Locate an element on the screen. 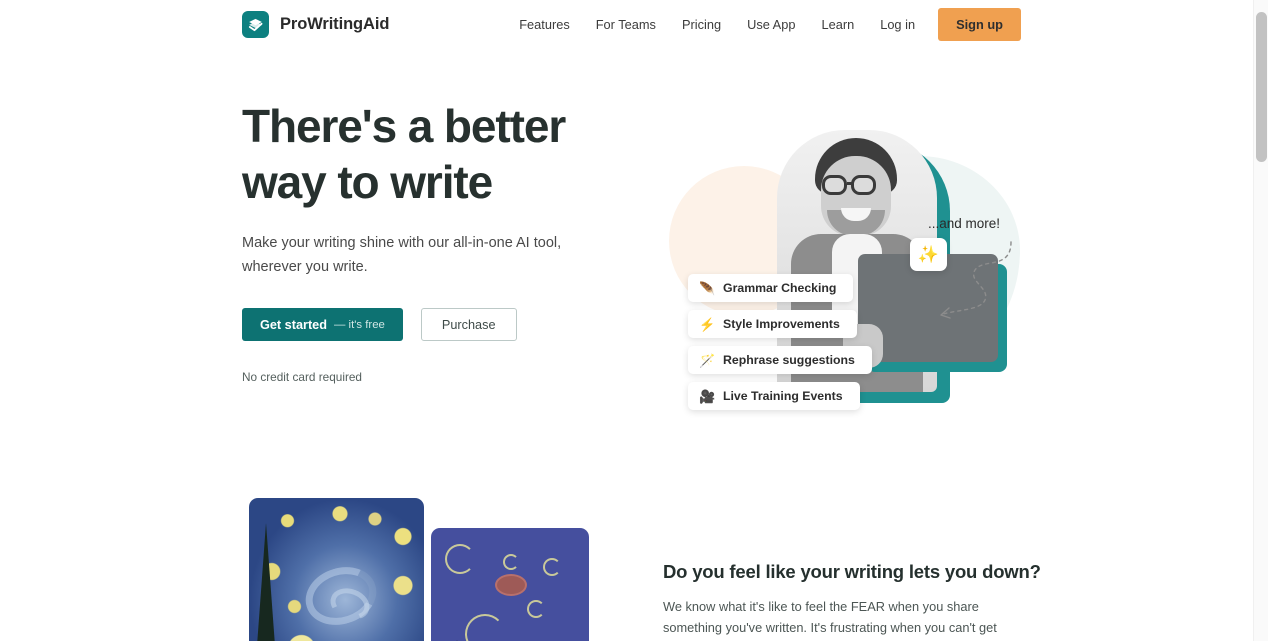  feature-chip-label: Grammar Checking is located at coordinates (780, 288).